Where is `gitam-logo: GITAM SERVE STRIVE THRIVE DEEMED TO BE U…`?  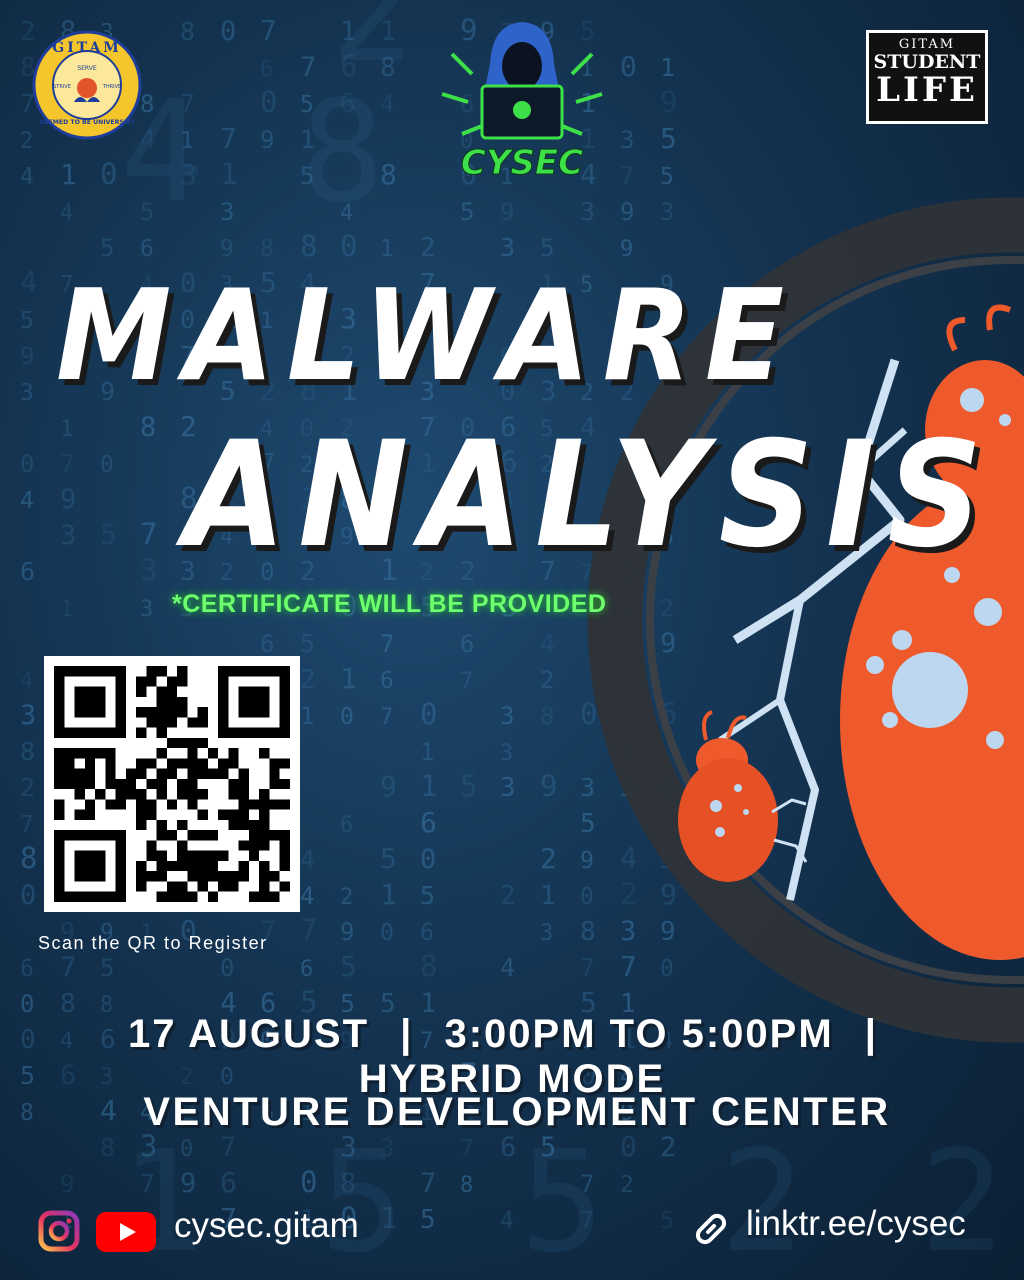
gitam-logo: GITAM SERVE STRIVE THRIVE DEEMED TO BE U… is located at coordinates (87, 85).